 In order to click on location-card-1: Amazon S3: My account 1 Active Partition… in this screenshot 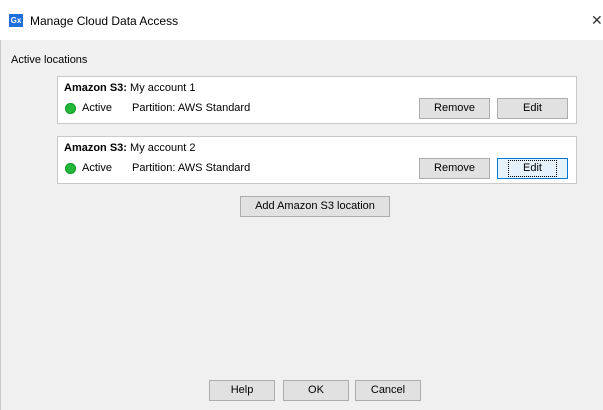, I will do `click(317, 100)`.